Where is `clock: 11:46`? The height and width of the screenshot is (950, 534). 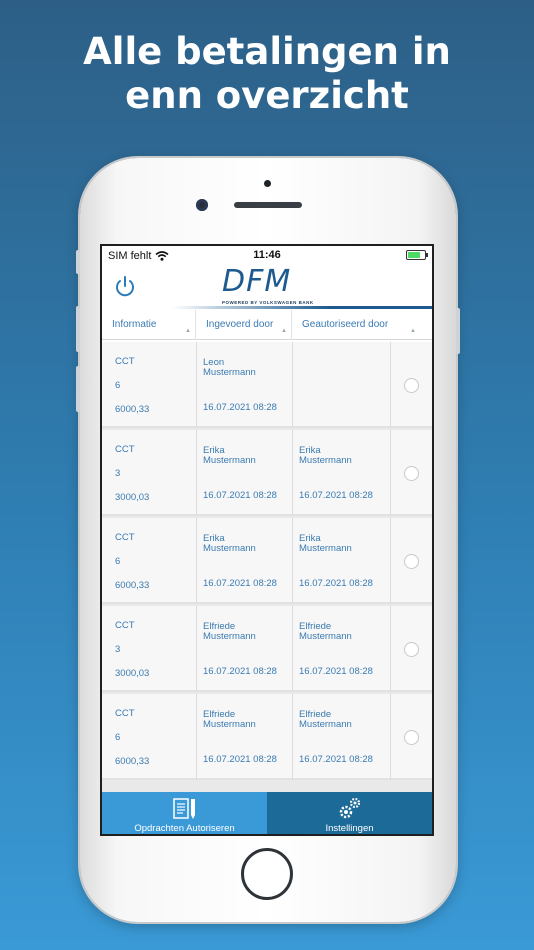 clock: 11:46 is located at coordinates (267, 255).